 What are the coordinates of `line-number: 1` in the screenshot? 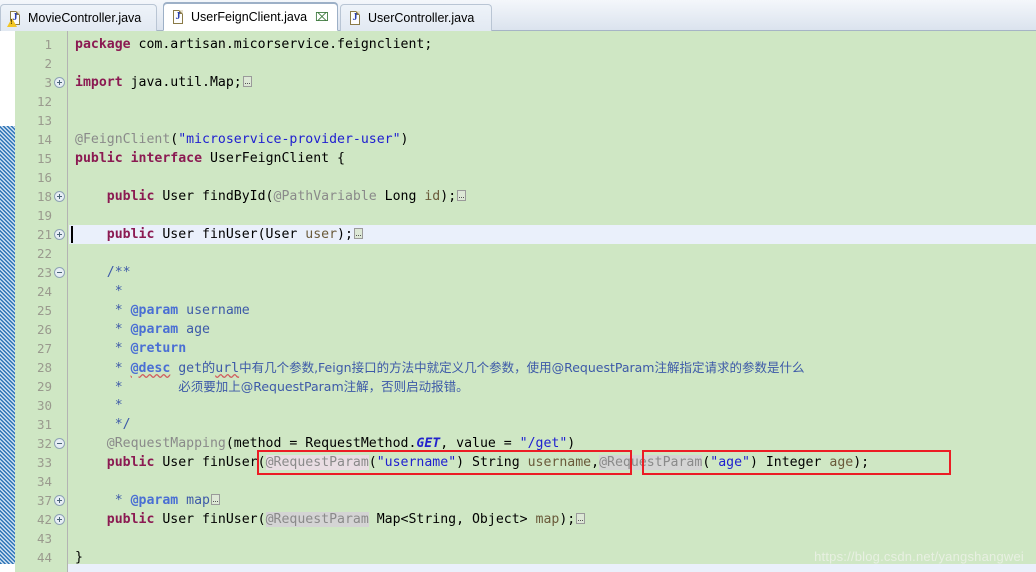 It's located at (48, 44).